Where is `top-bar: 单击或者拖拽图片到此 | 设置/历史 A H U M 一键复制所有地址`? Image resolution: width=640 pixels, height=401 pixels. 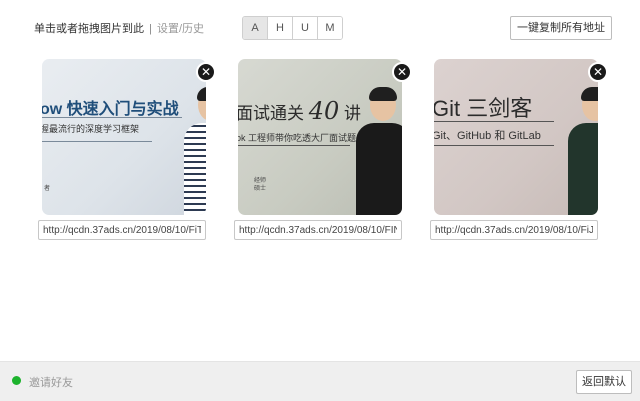
top-bar: 单击或者拖拽图片到此 | 设置/历史 A H U M 一键复制所有地址 is located at coordinates (320, 27).